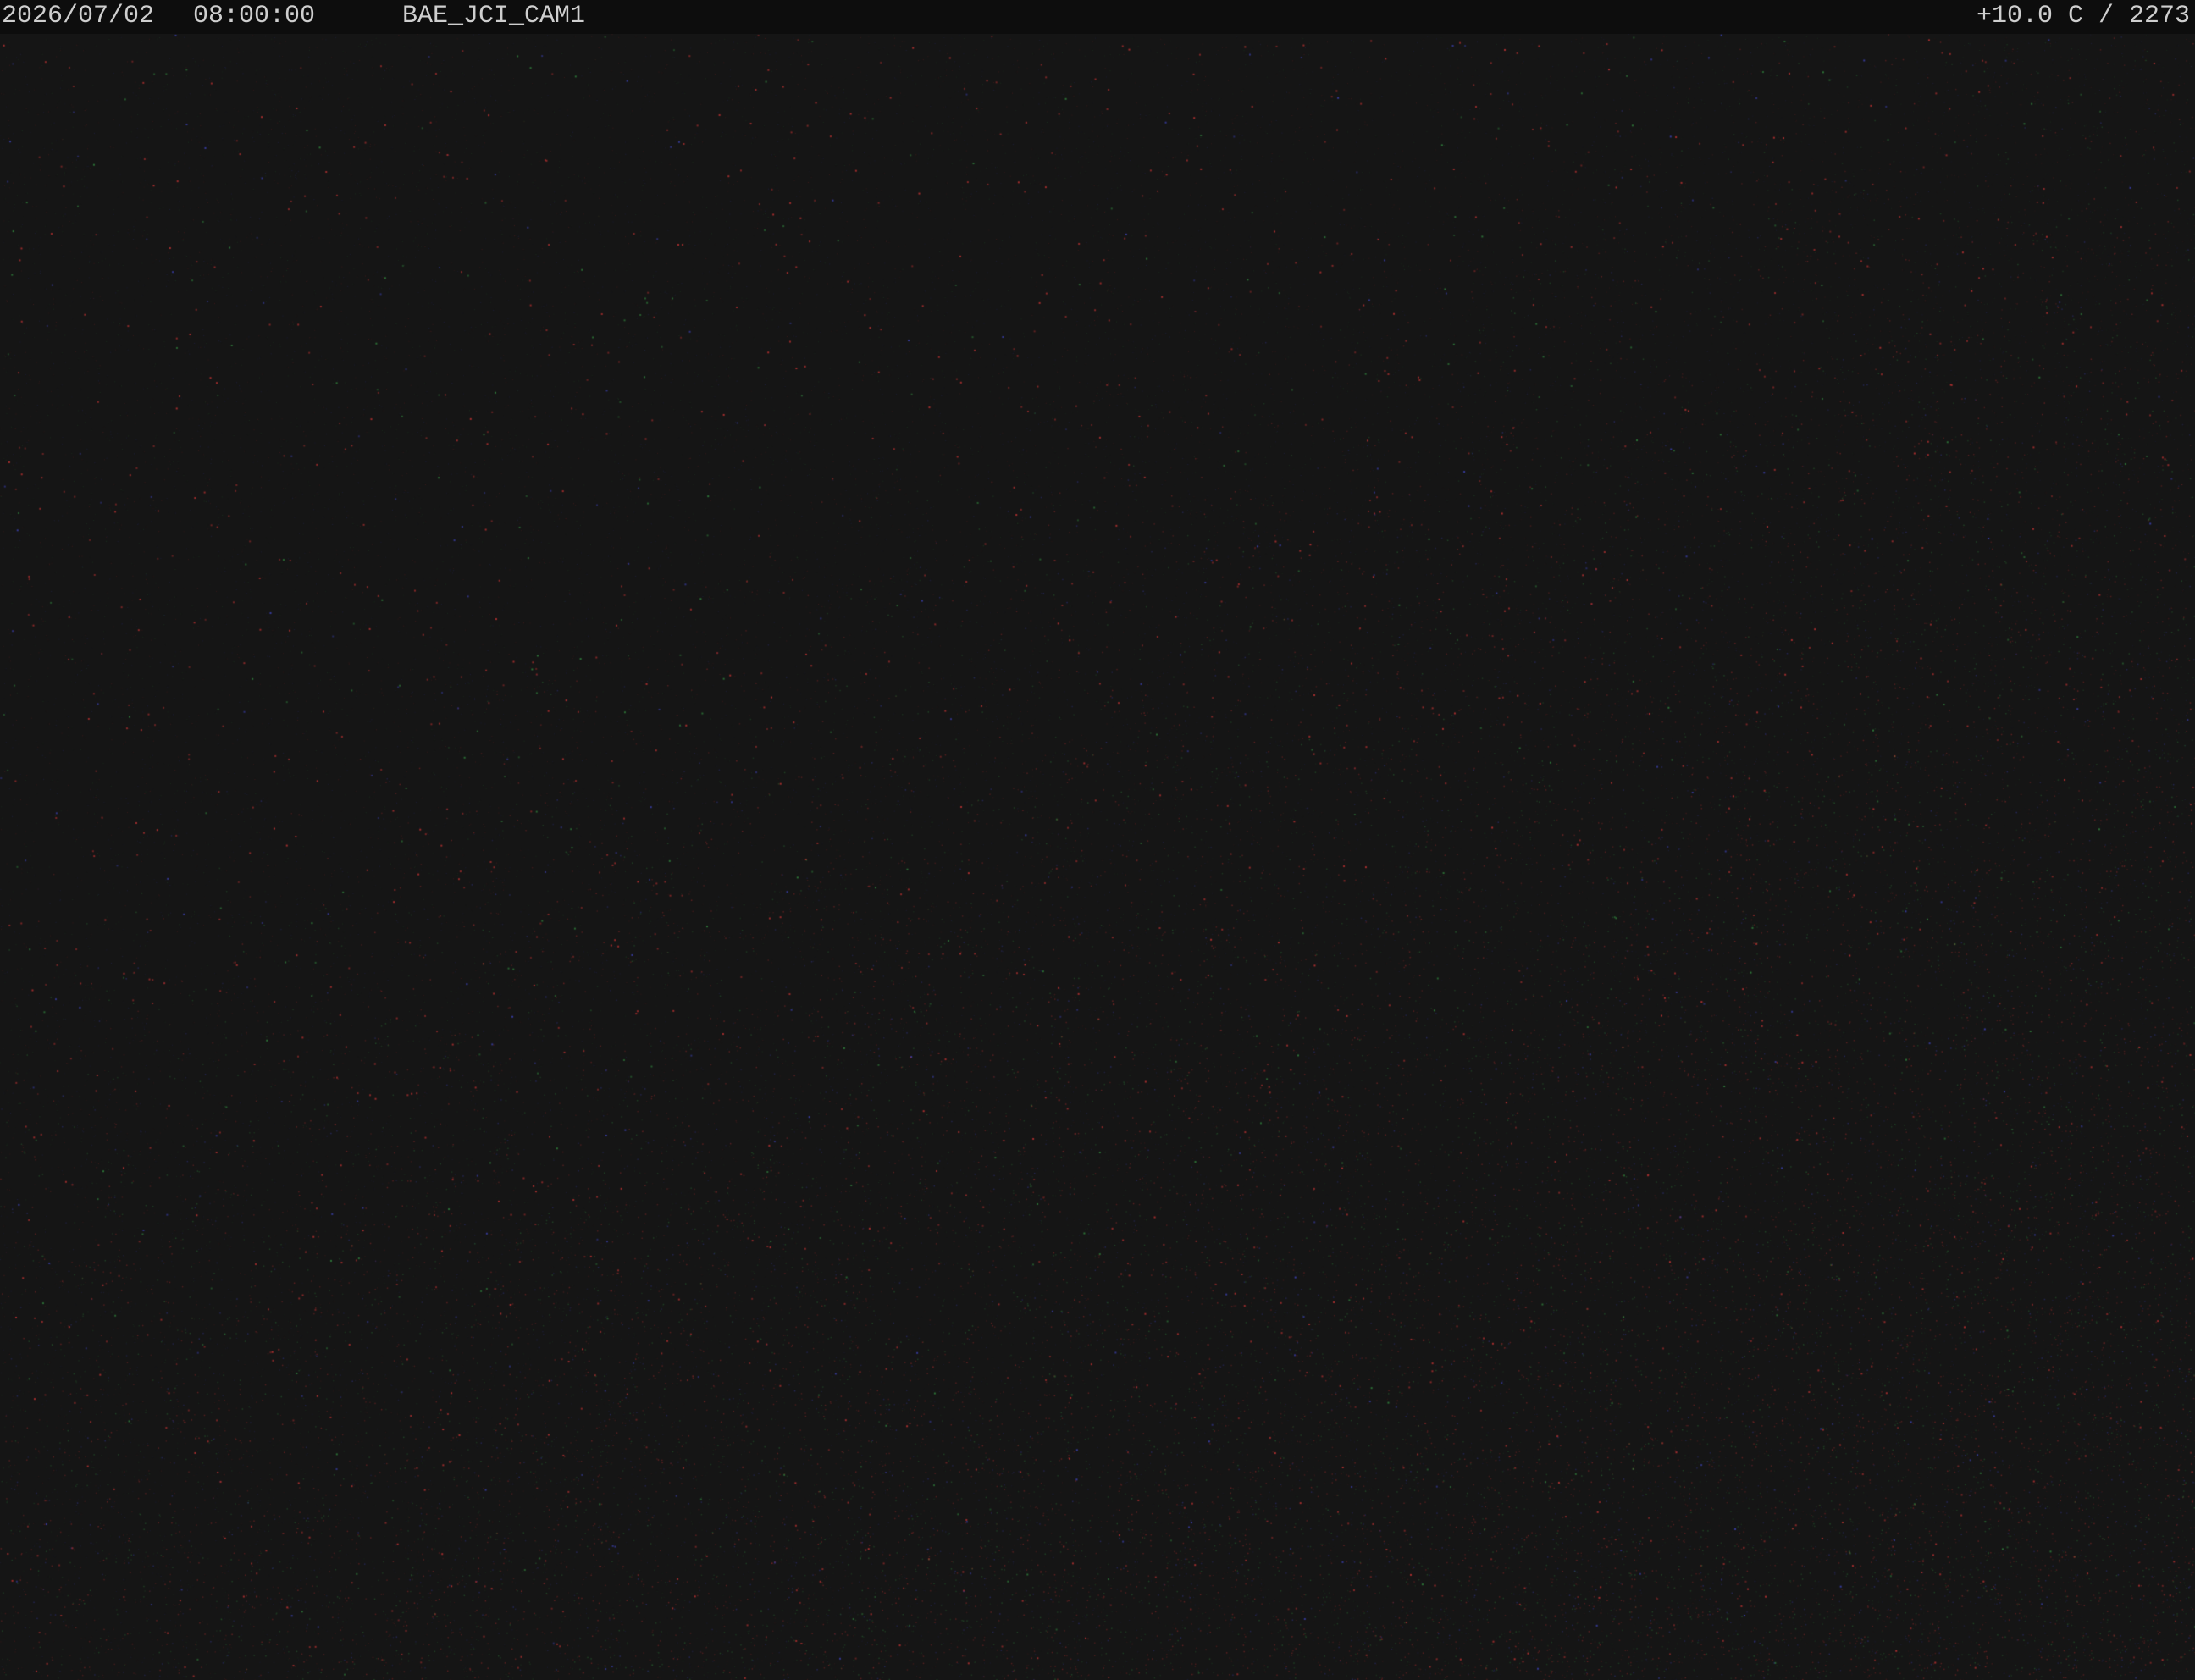  I want to click on overlay-camera-id: BAE_JCI_CAM1, so click(494, 16).